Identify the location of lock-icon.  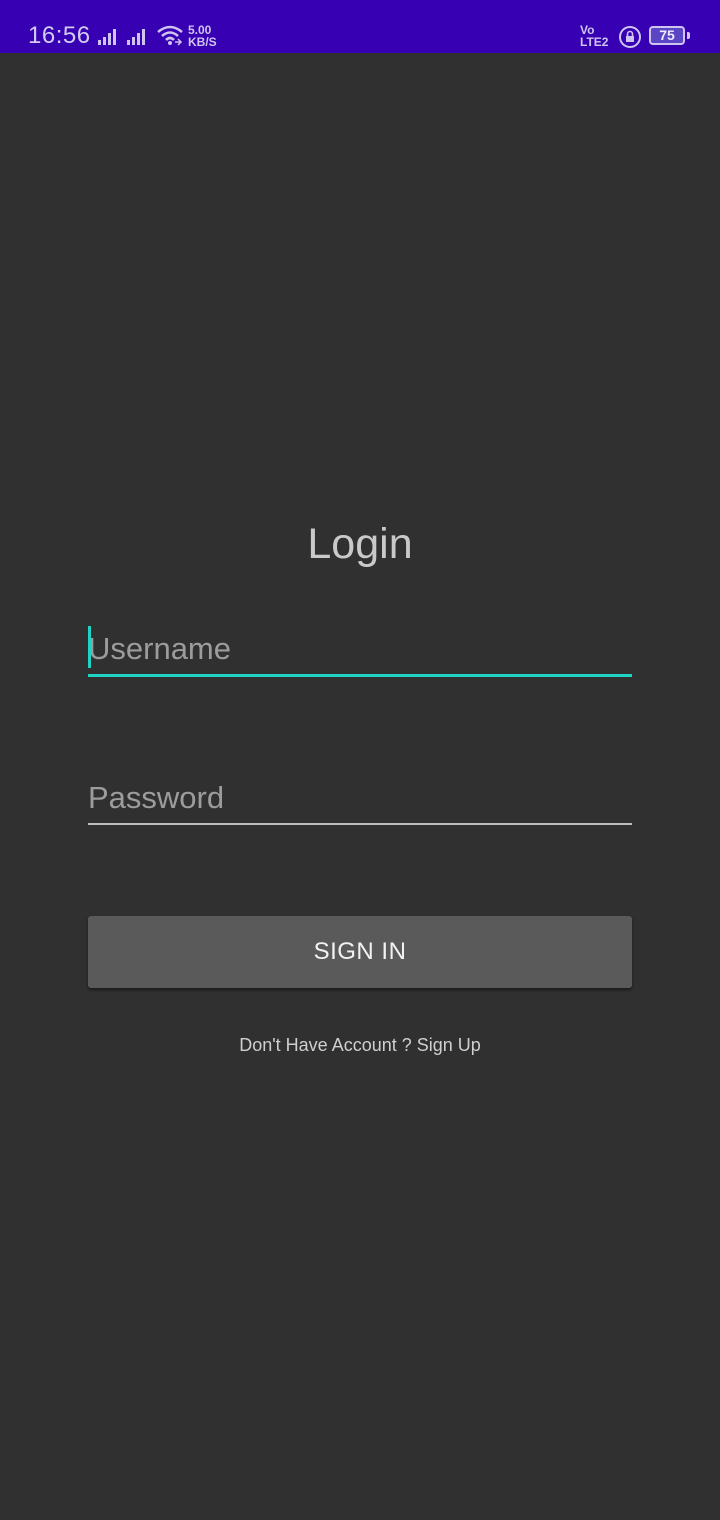
(630, 37).